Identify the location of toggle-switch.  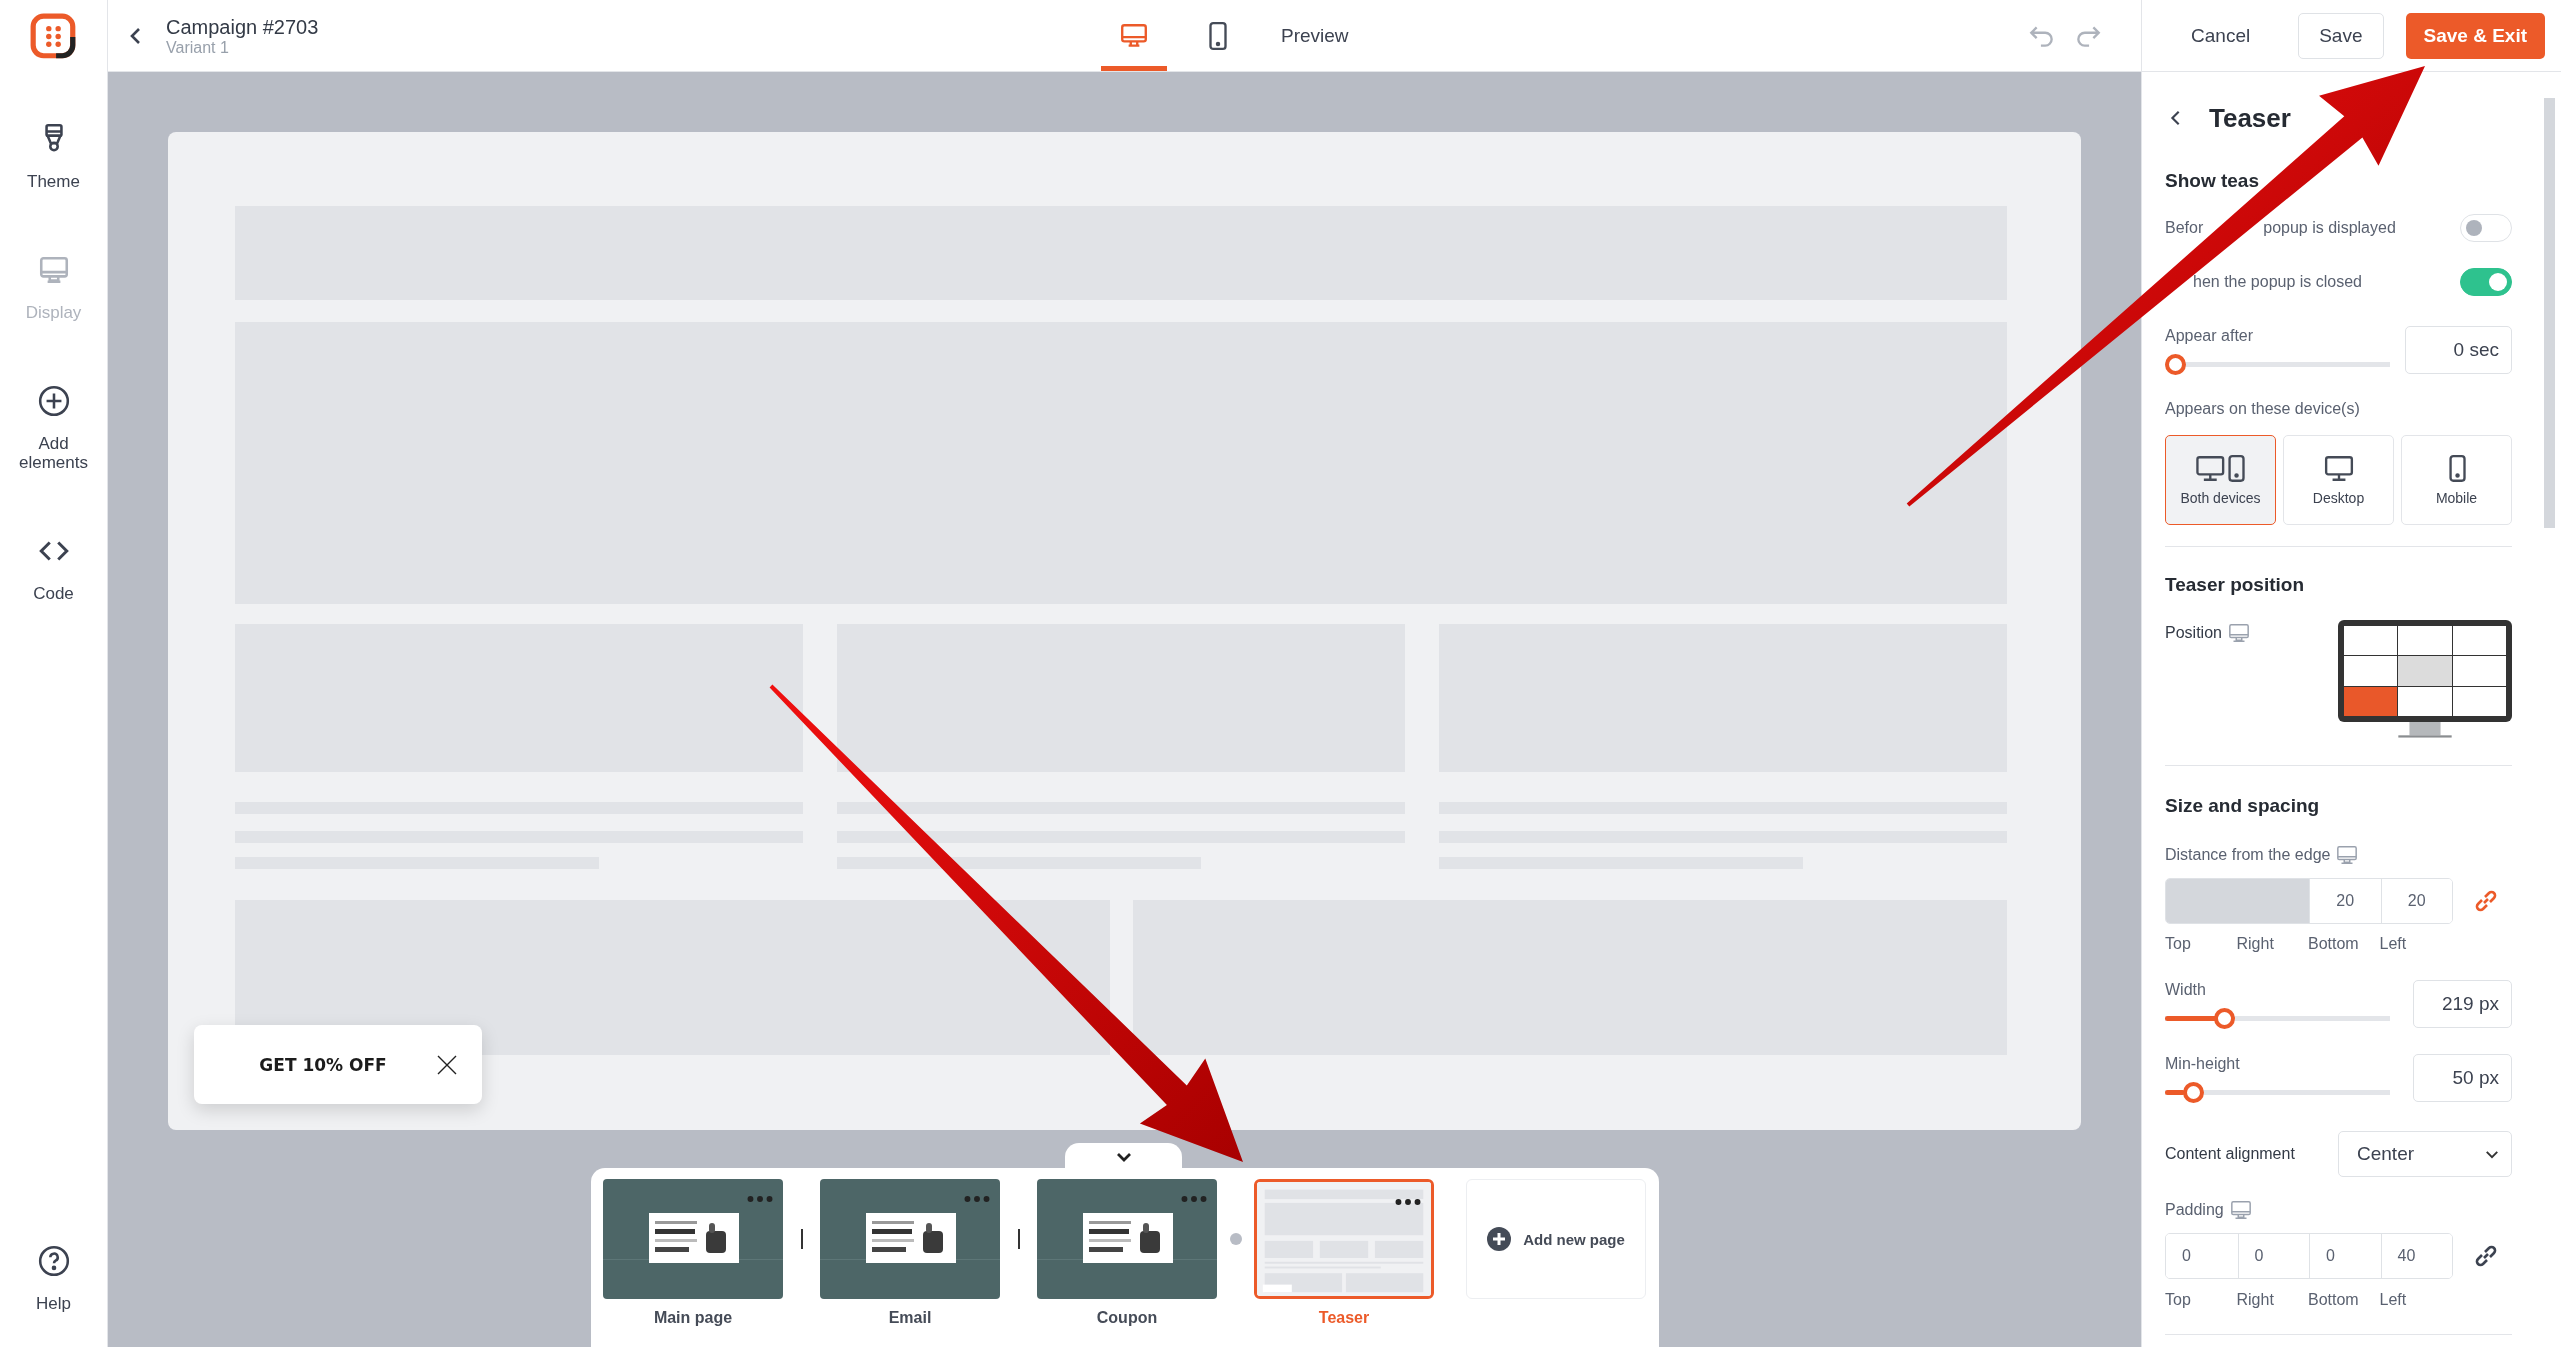
(2486, 282).